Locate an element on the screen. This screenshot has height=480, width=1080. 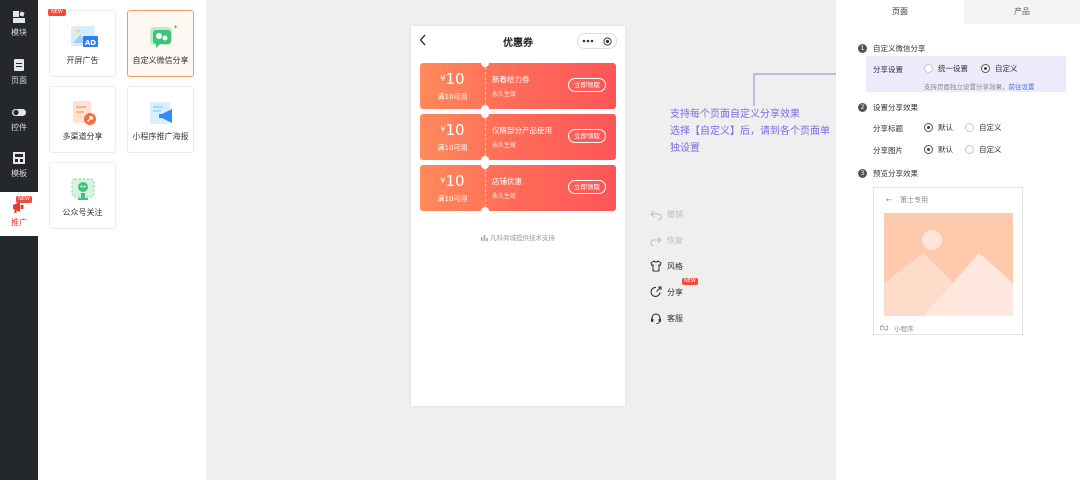
style-button: 风格 is located at coordinates (666, 266).